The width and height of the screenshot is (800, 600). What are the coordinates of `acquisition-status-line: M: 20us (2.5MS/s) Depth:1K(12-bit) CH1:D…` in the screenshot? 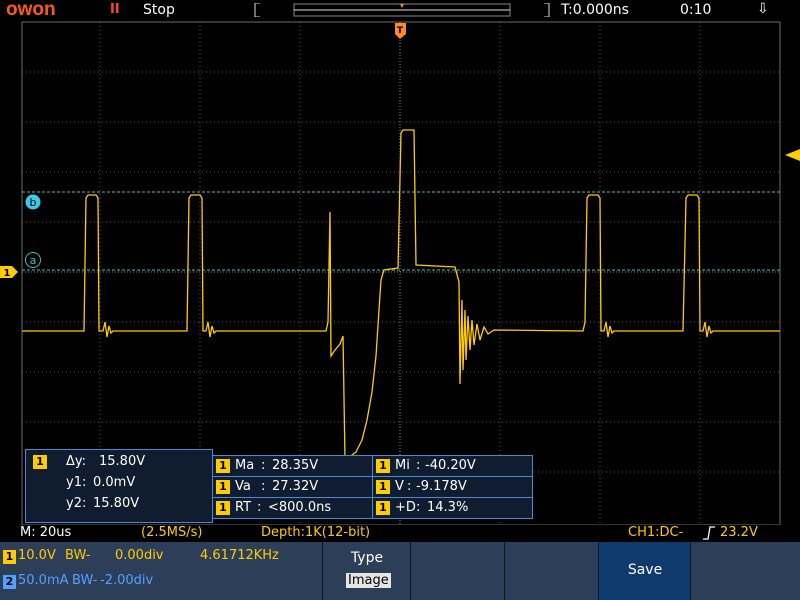 It's located at (400, 533).